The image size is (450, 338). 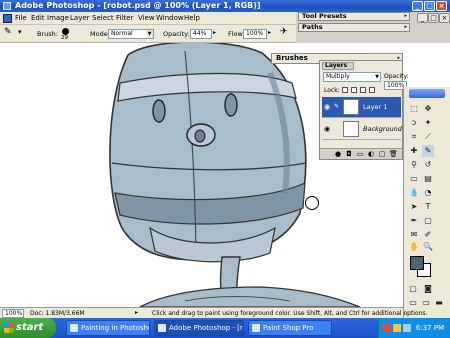 What do you see at coordinates (417, 6) in the screenshot?
I see `minimize-button: _` at bounding box center [417, 6].